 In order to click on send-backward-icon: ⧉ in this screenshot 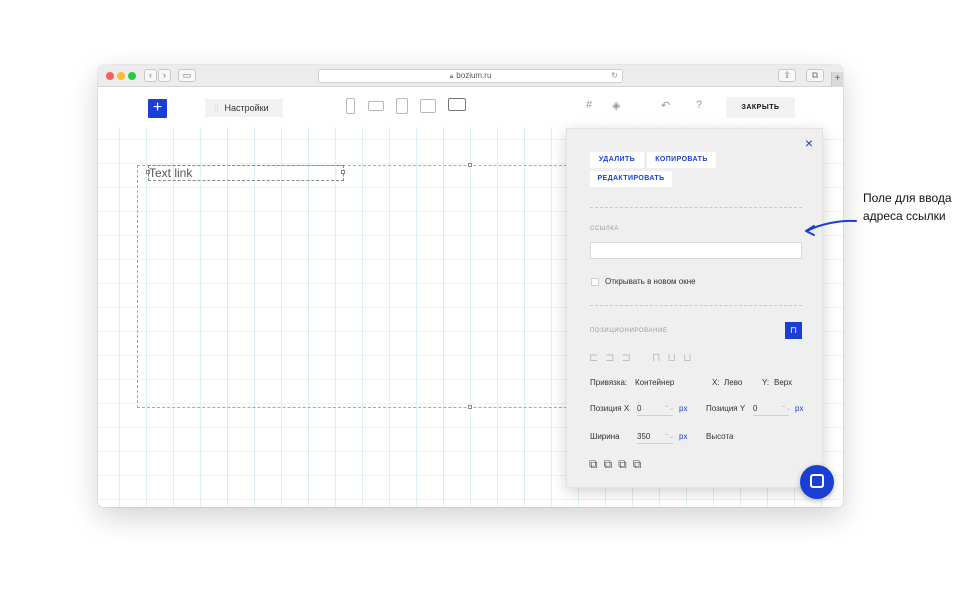, I will do `click(625, 464)`.